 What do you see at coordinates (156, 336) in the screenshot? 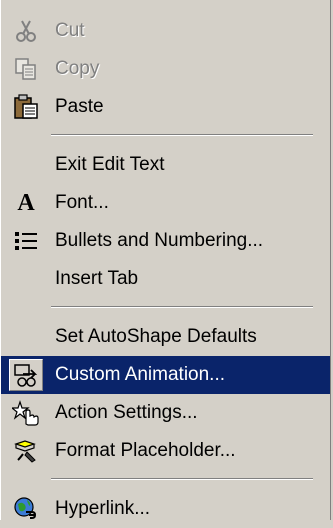
I see `menu-item-label: Set AutoShape Defaults` at bounding box center [156, 336].